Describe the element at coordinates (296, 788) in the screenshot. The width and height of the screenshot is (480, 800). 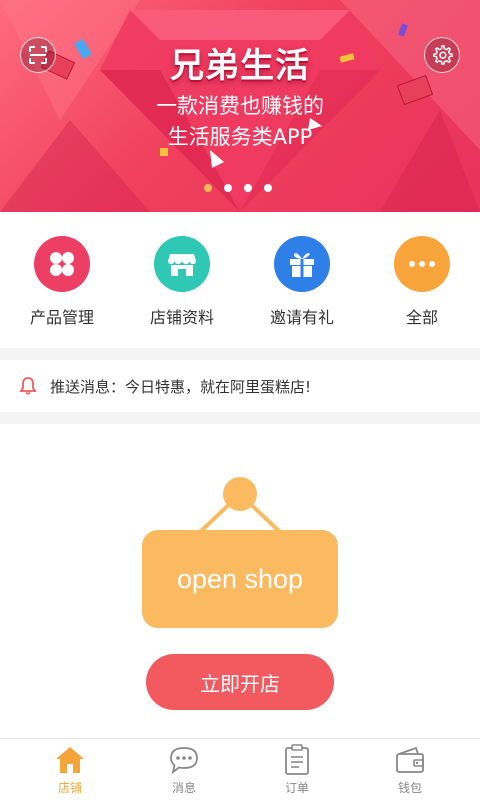
I see `tab-label: 订单` at that location.